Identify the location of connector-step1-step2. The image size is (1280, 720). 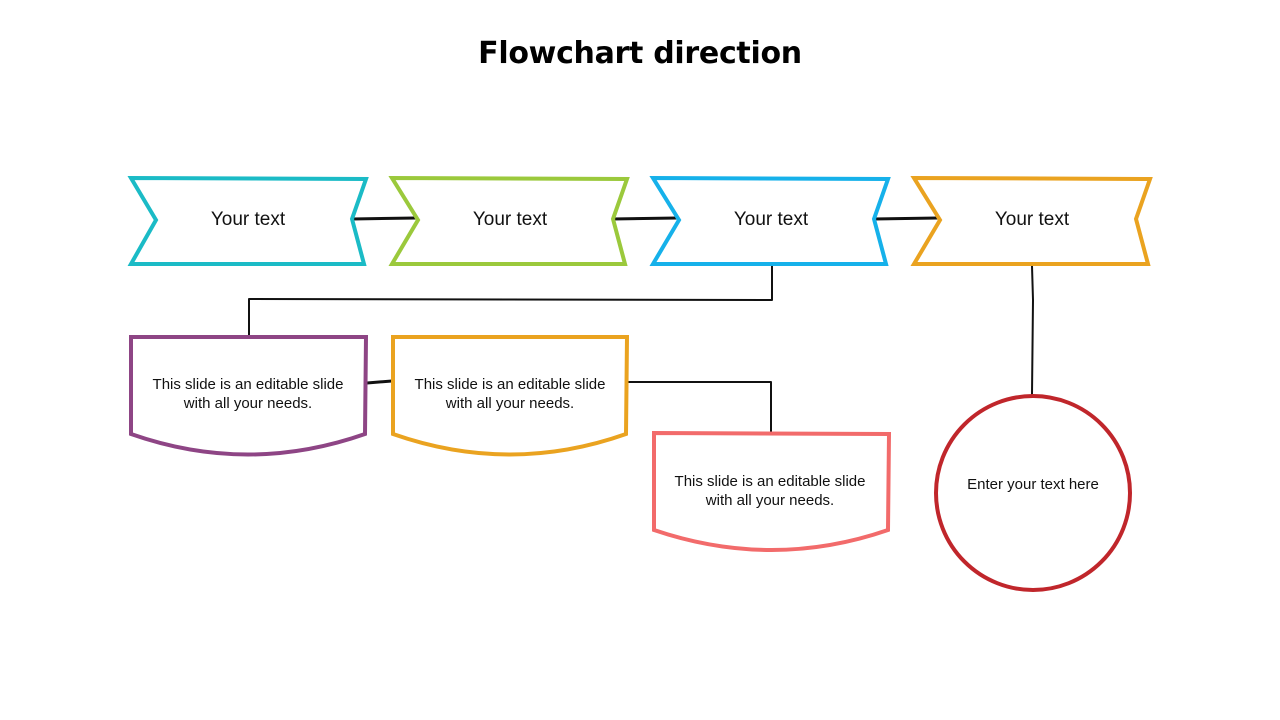
(384, 218).